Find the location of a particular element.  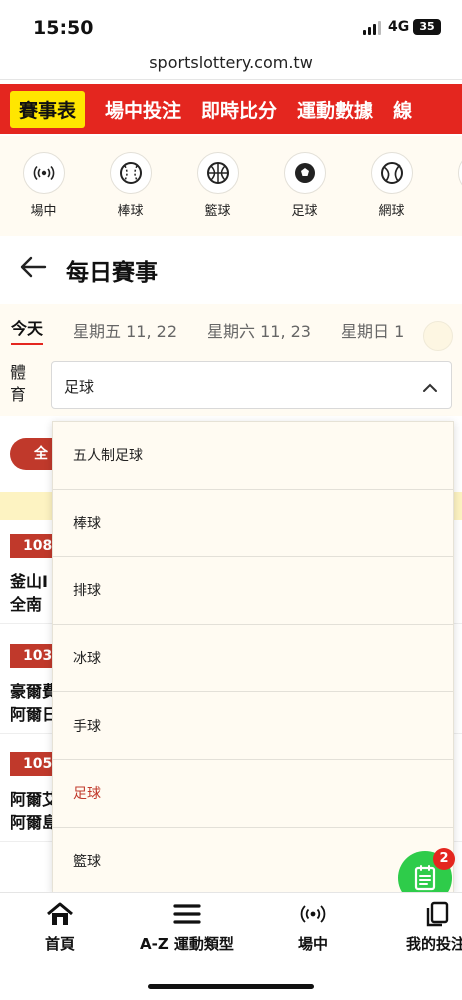

menu-icon is located at coordinates (187, 914).